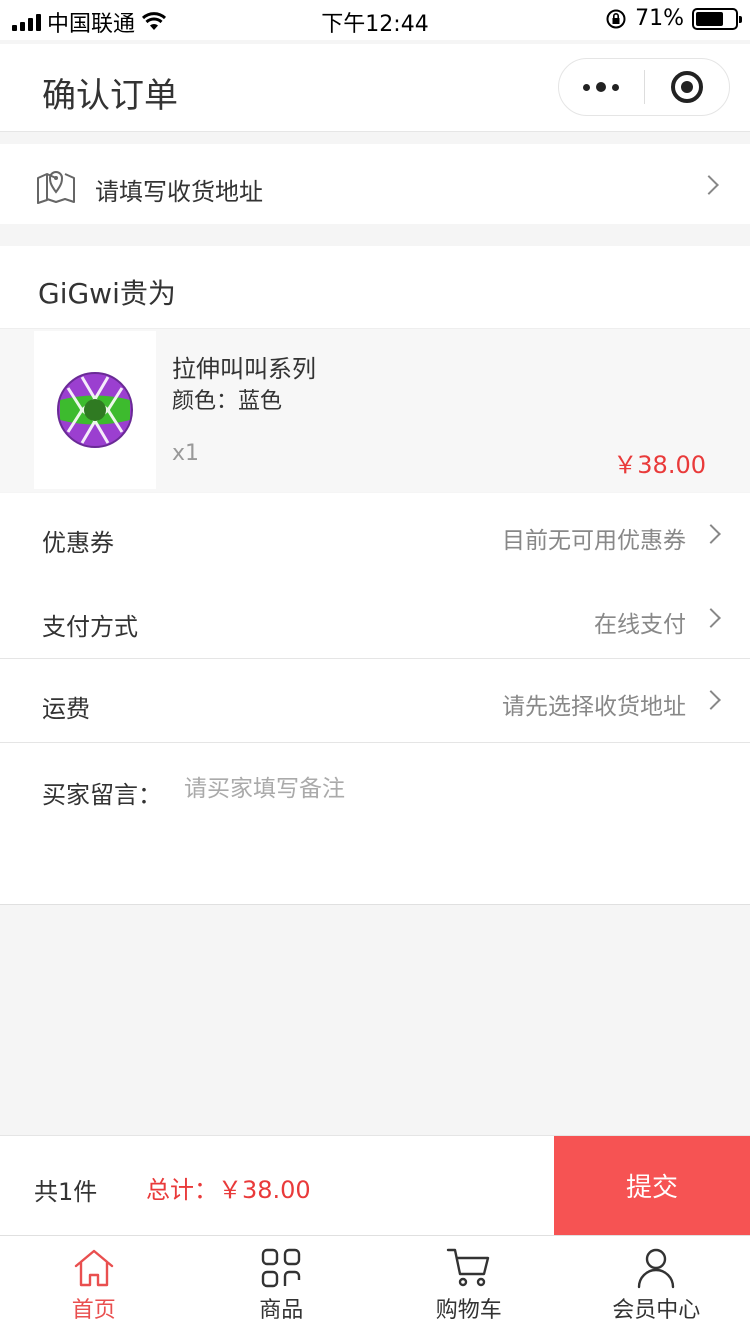 This screenshot has height=1334, width=750. What do you see at coordinates (659, 465) in the screenshot?
I see `product-price: ￥38.00` at bounding box center [659, 465].